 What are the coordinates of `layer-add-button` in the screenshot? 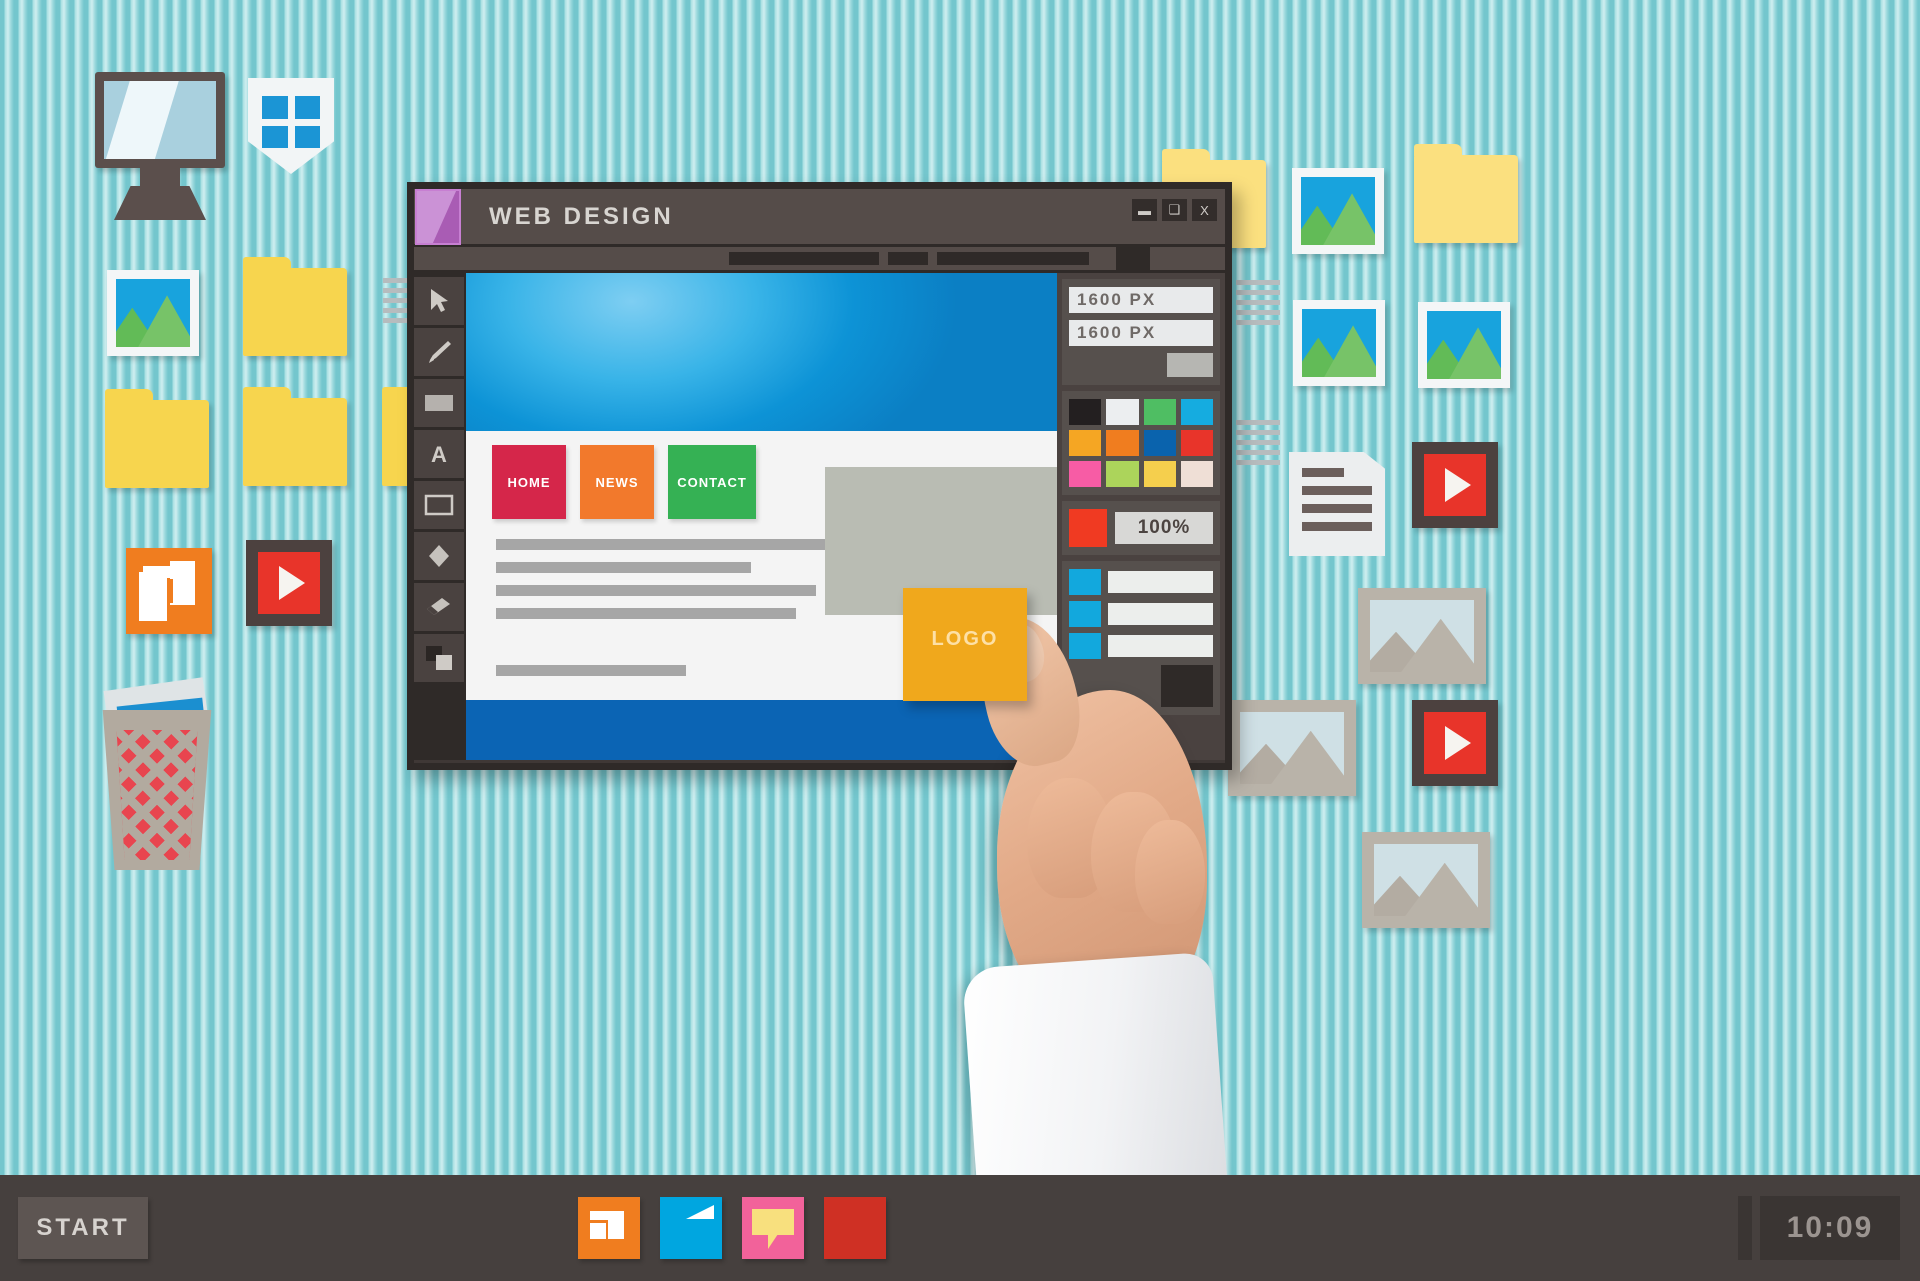 It's located at (1187, 686).